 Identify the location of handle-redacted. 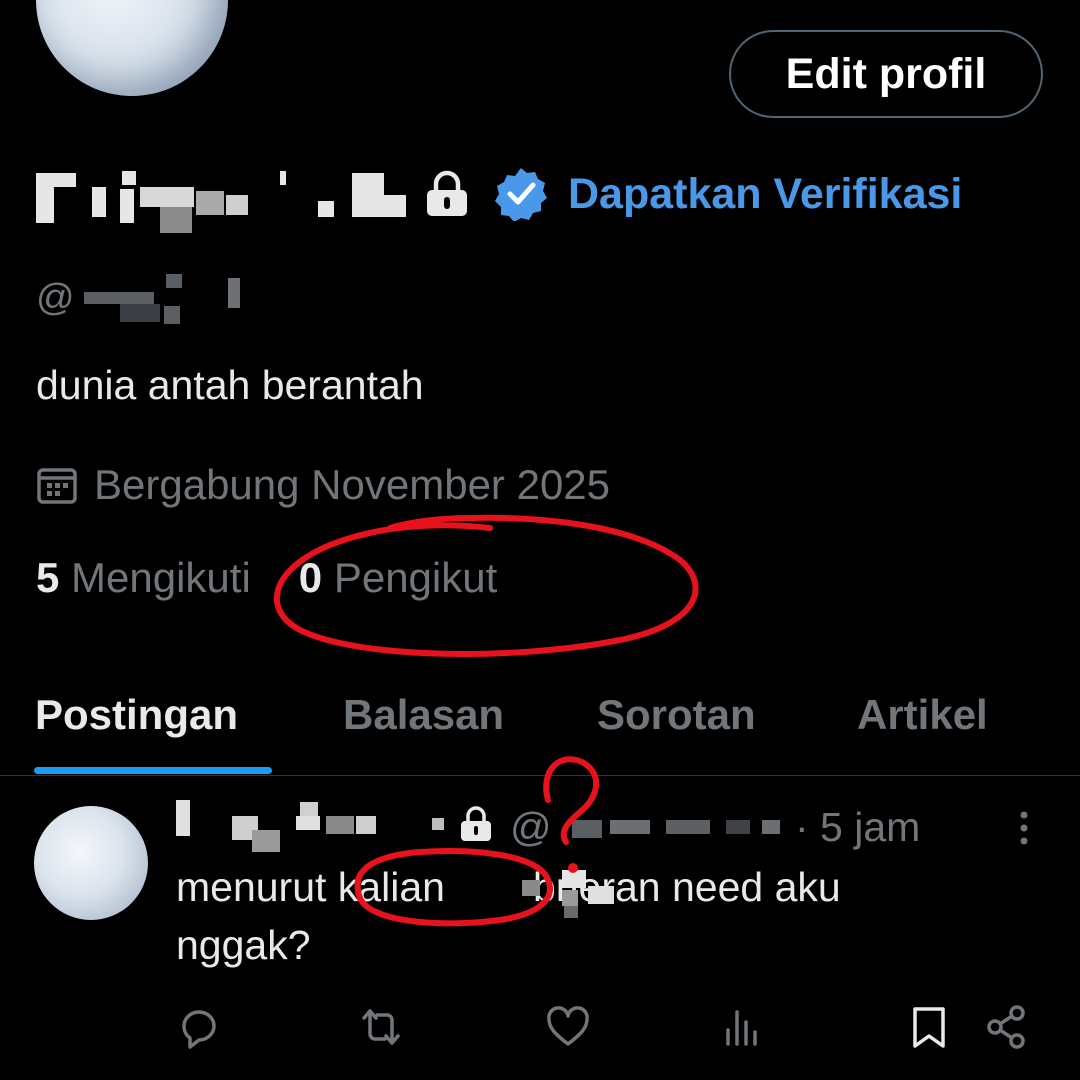
(194, 300).